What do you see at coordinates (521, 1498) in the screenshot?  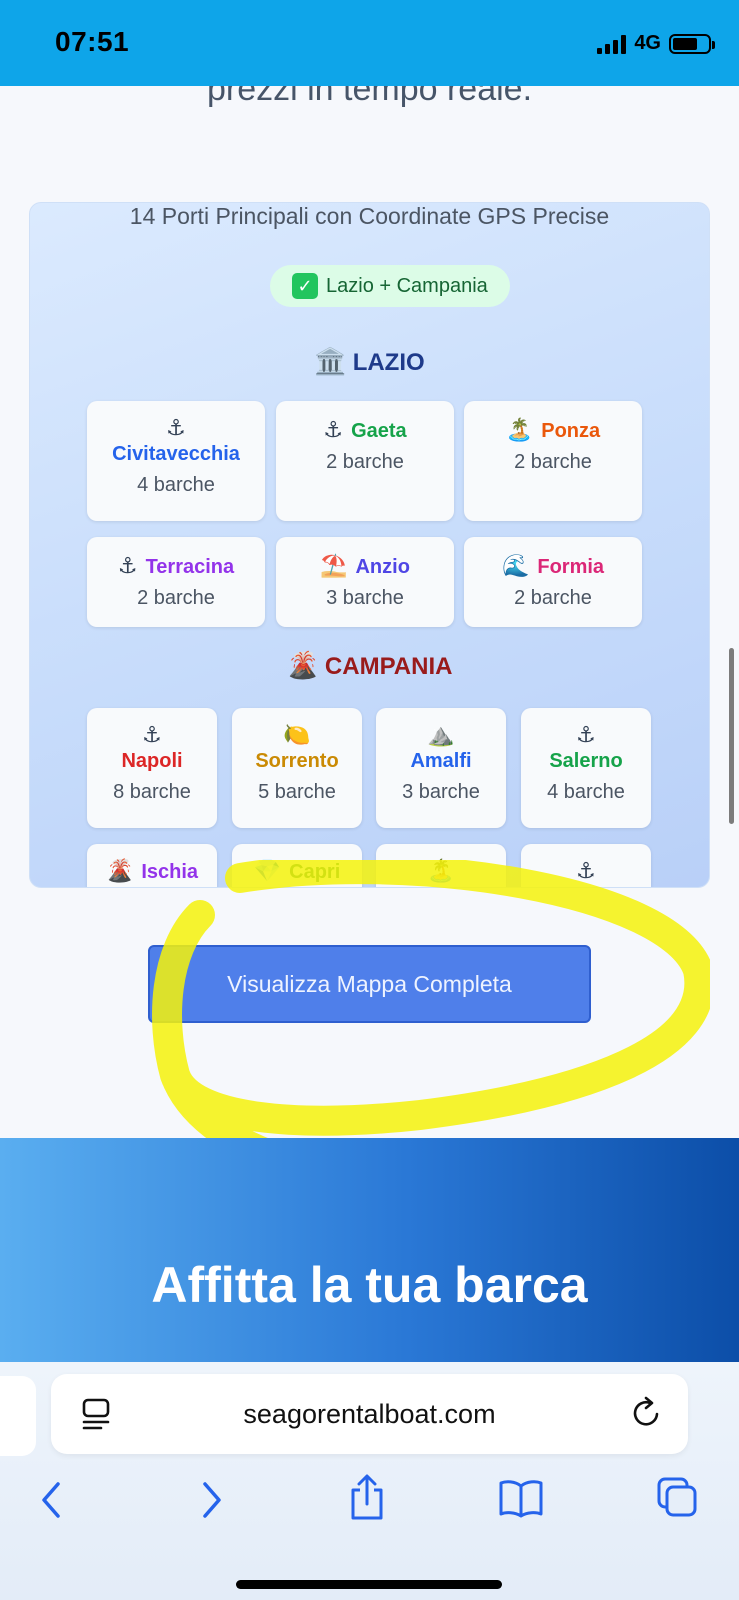 I see `bookmarks-icon` at bounding box center [521, 1498].